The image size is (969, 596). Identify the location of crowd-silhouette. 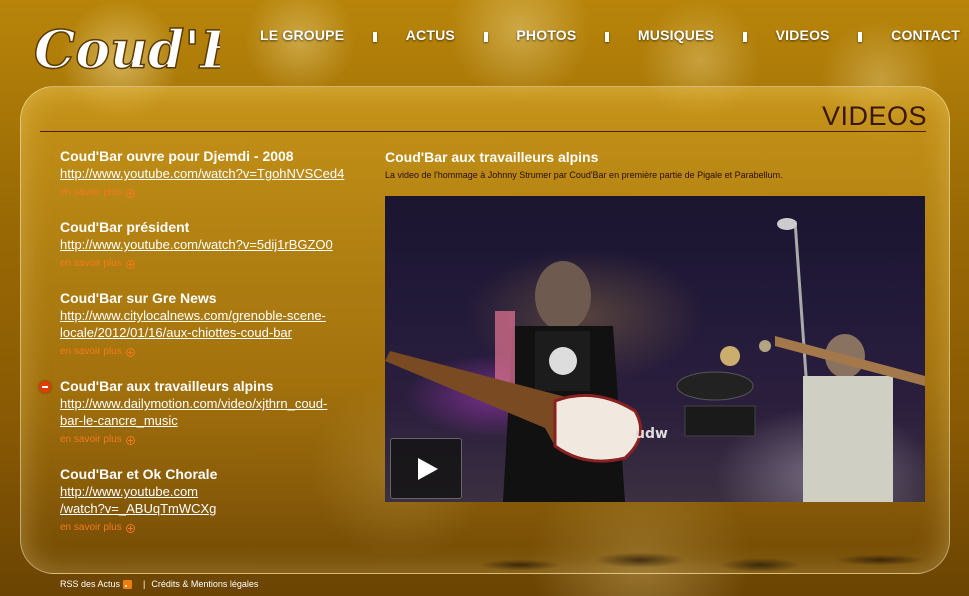
(690, 540).